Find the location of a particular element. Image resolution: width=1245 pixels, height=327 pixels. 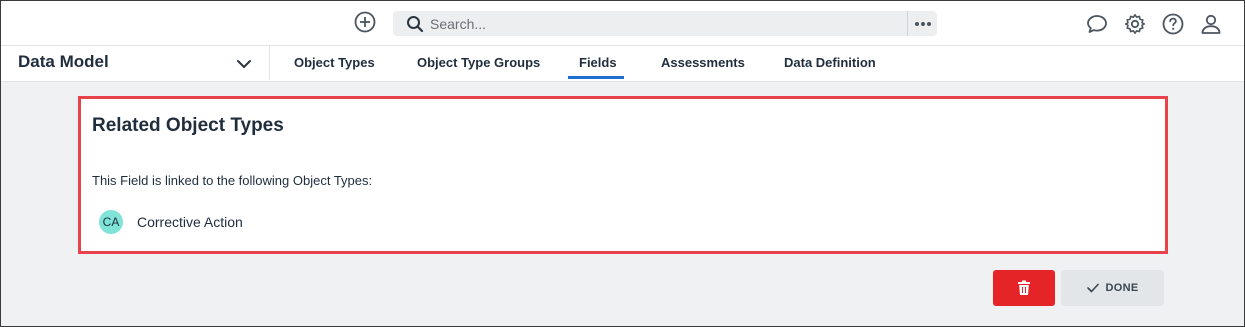

search-icon is located at coordinates (415, 24).